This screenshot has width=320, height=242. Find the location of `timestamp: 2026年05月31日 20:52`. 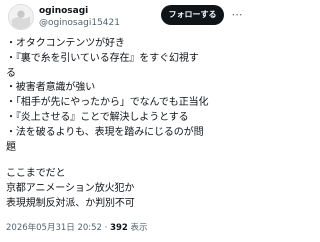

timestamp: 2026年05月31日 20:52 is located at coordinates (54, 228).